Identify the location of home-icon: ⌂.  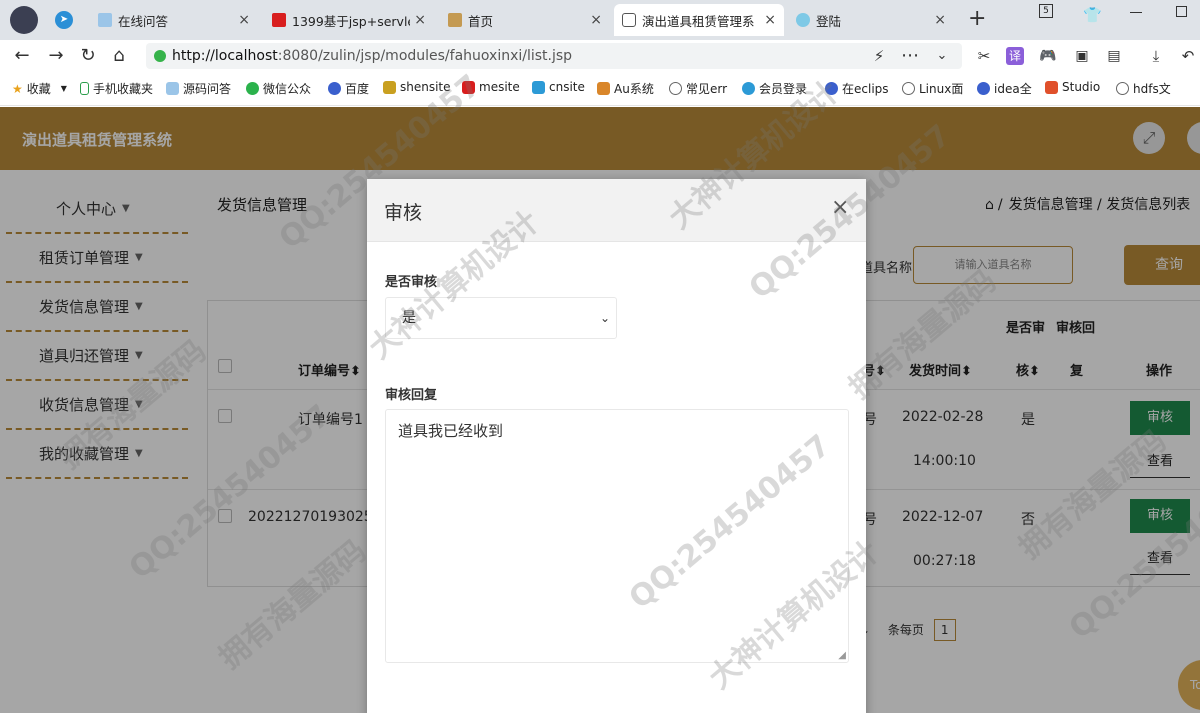
(119, 56).